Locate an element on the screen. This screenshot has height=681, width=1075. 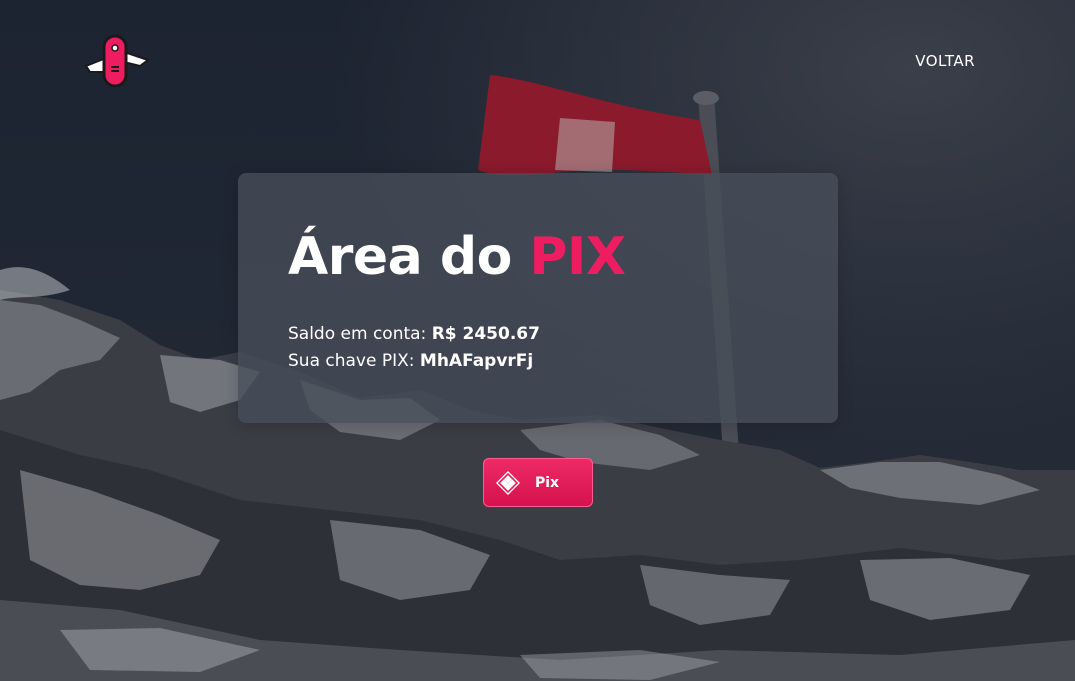
balance-value: R$ 2450.67 is located at coordinates (485, 334).